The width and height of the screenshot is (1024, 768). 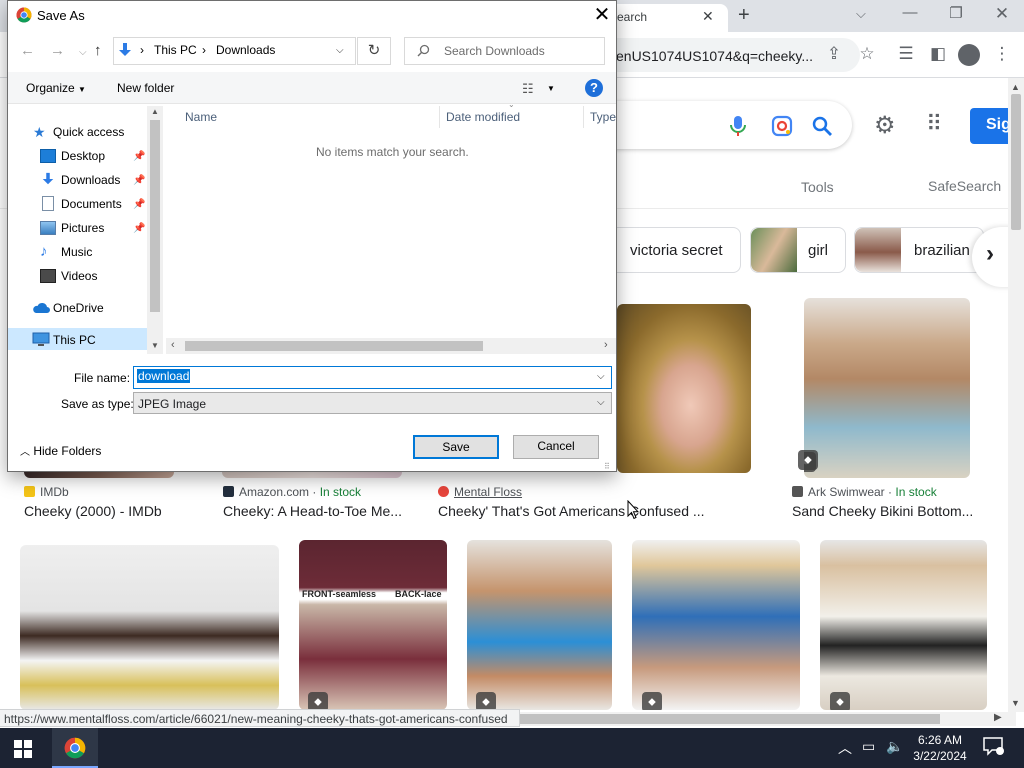 I want to click on window-close-icon: ✕, so click(x=1002, y=14).